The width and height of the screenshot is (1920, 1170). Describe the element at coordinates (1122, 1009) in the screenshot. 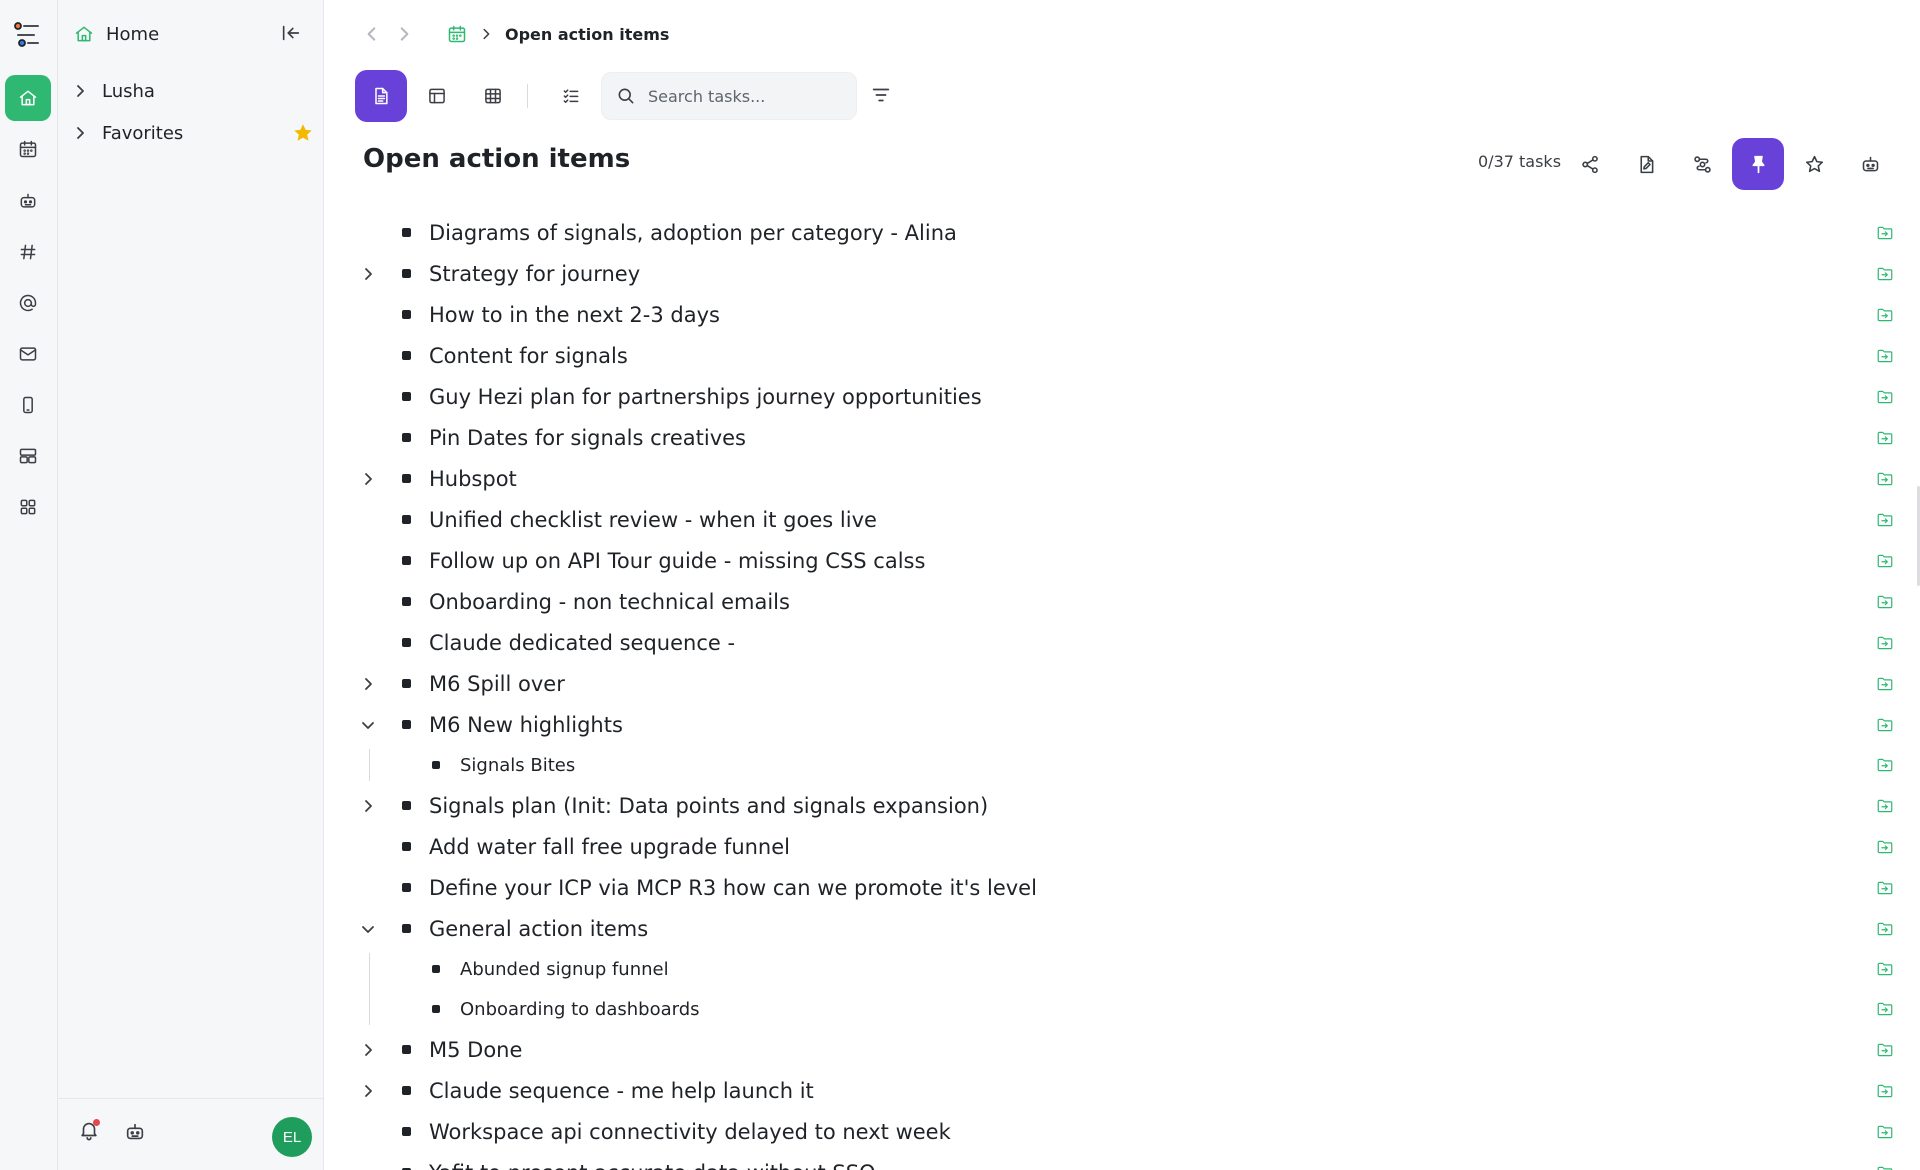

I see `subtask-row: Onboarding to dashboards` at that location.